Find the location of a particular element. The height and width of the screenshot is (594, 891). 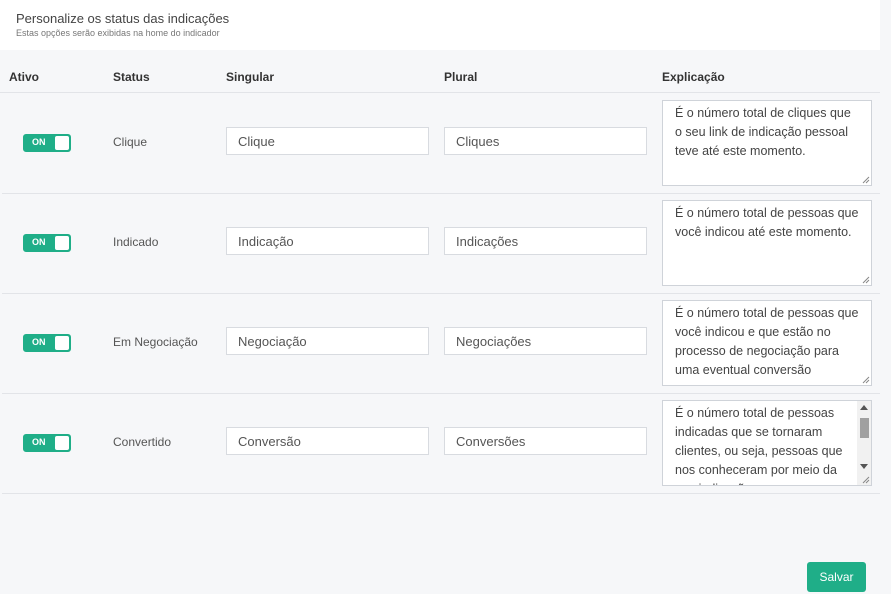

column-header-singular: Singular is located at coordinates (250, 77).